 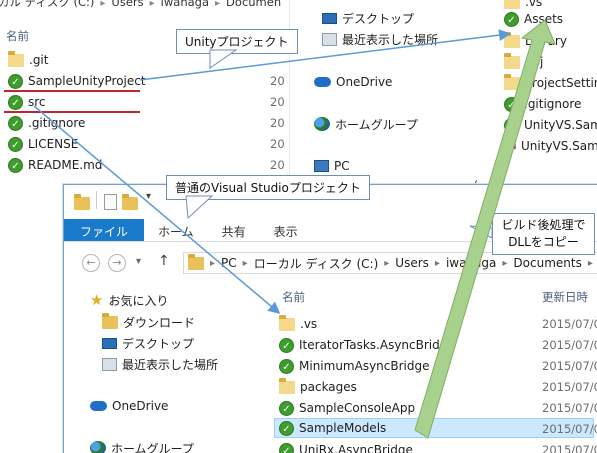 What do you see at coordinates (547, 263) in the screenshot?
I see `breadcrumb-item: Documents` at bounding box center [547, 263].